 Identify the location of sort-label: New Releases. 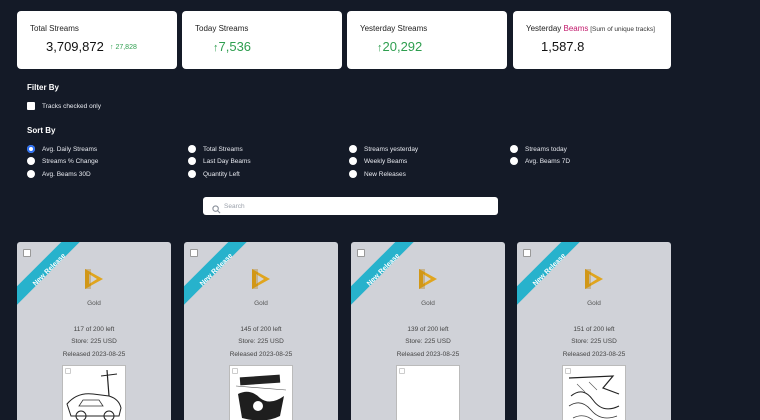
(385, 174).